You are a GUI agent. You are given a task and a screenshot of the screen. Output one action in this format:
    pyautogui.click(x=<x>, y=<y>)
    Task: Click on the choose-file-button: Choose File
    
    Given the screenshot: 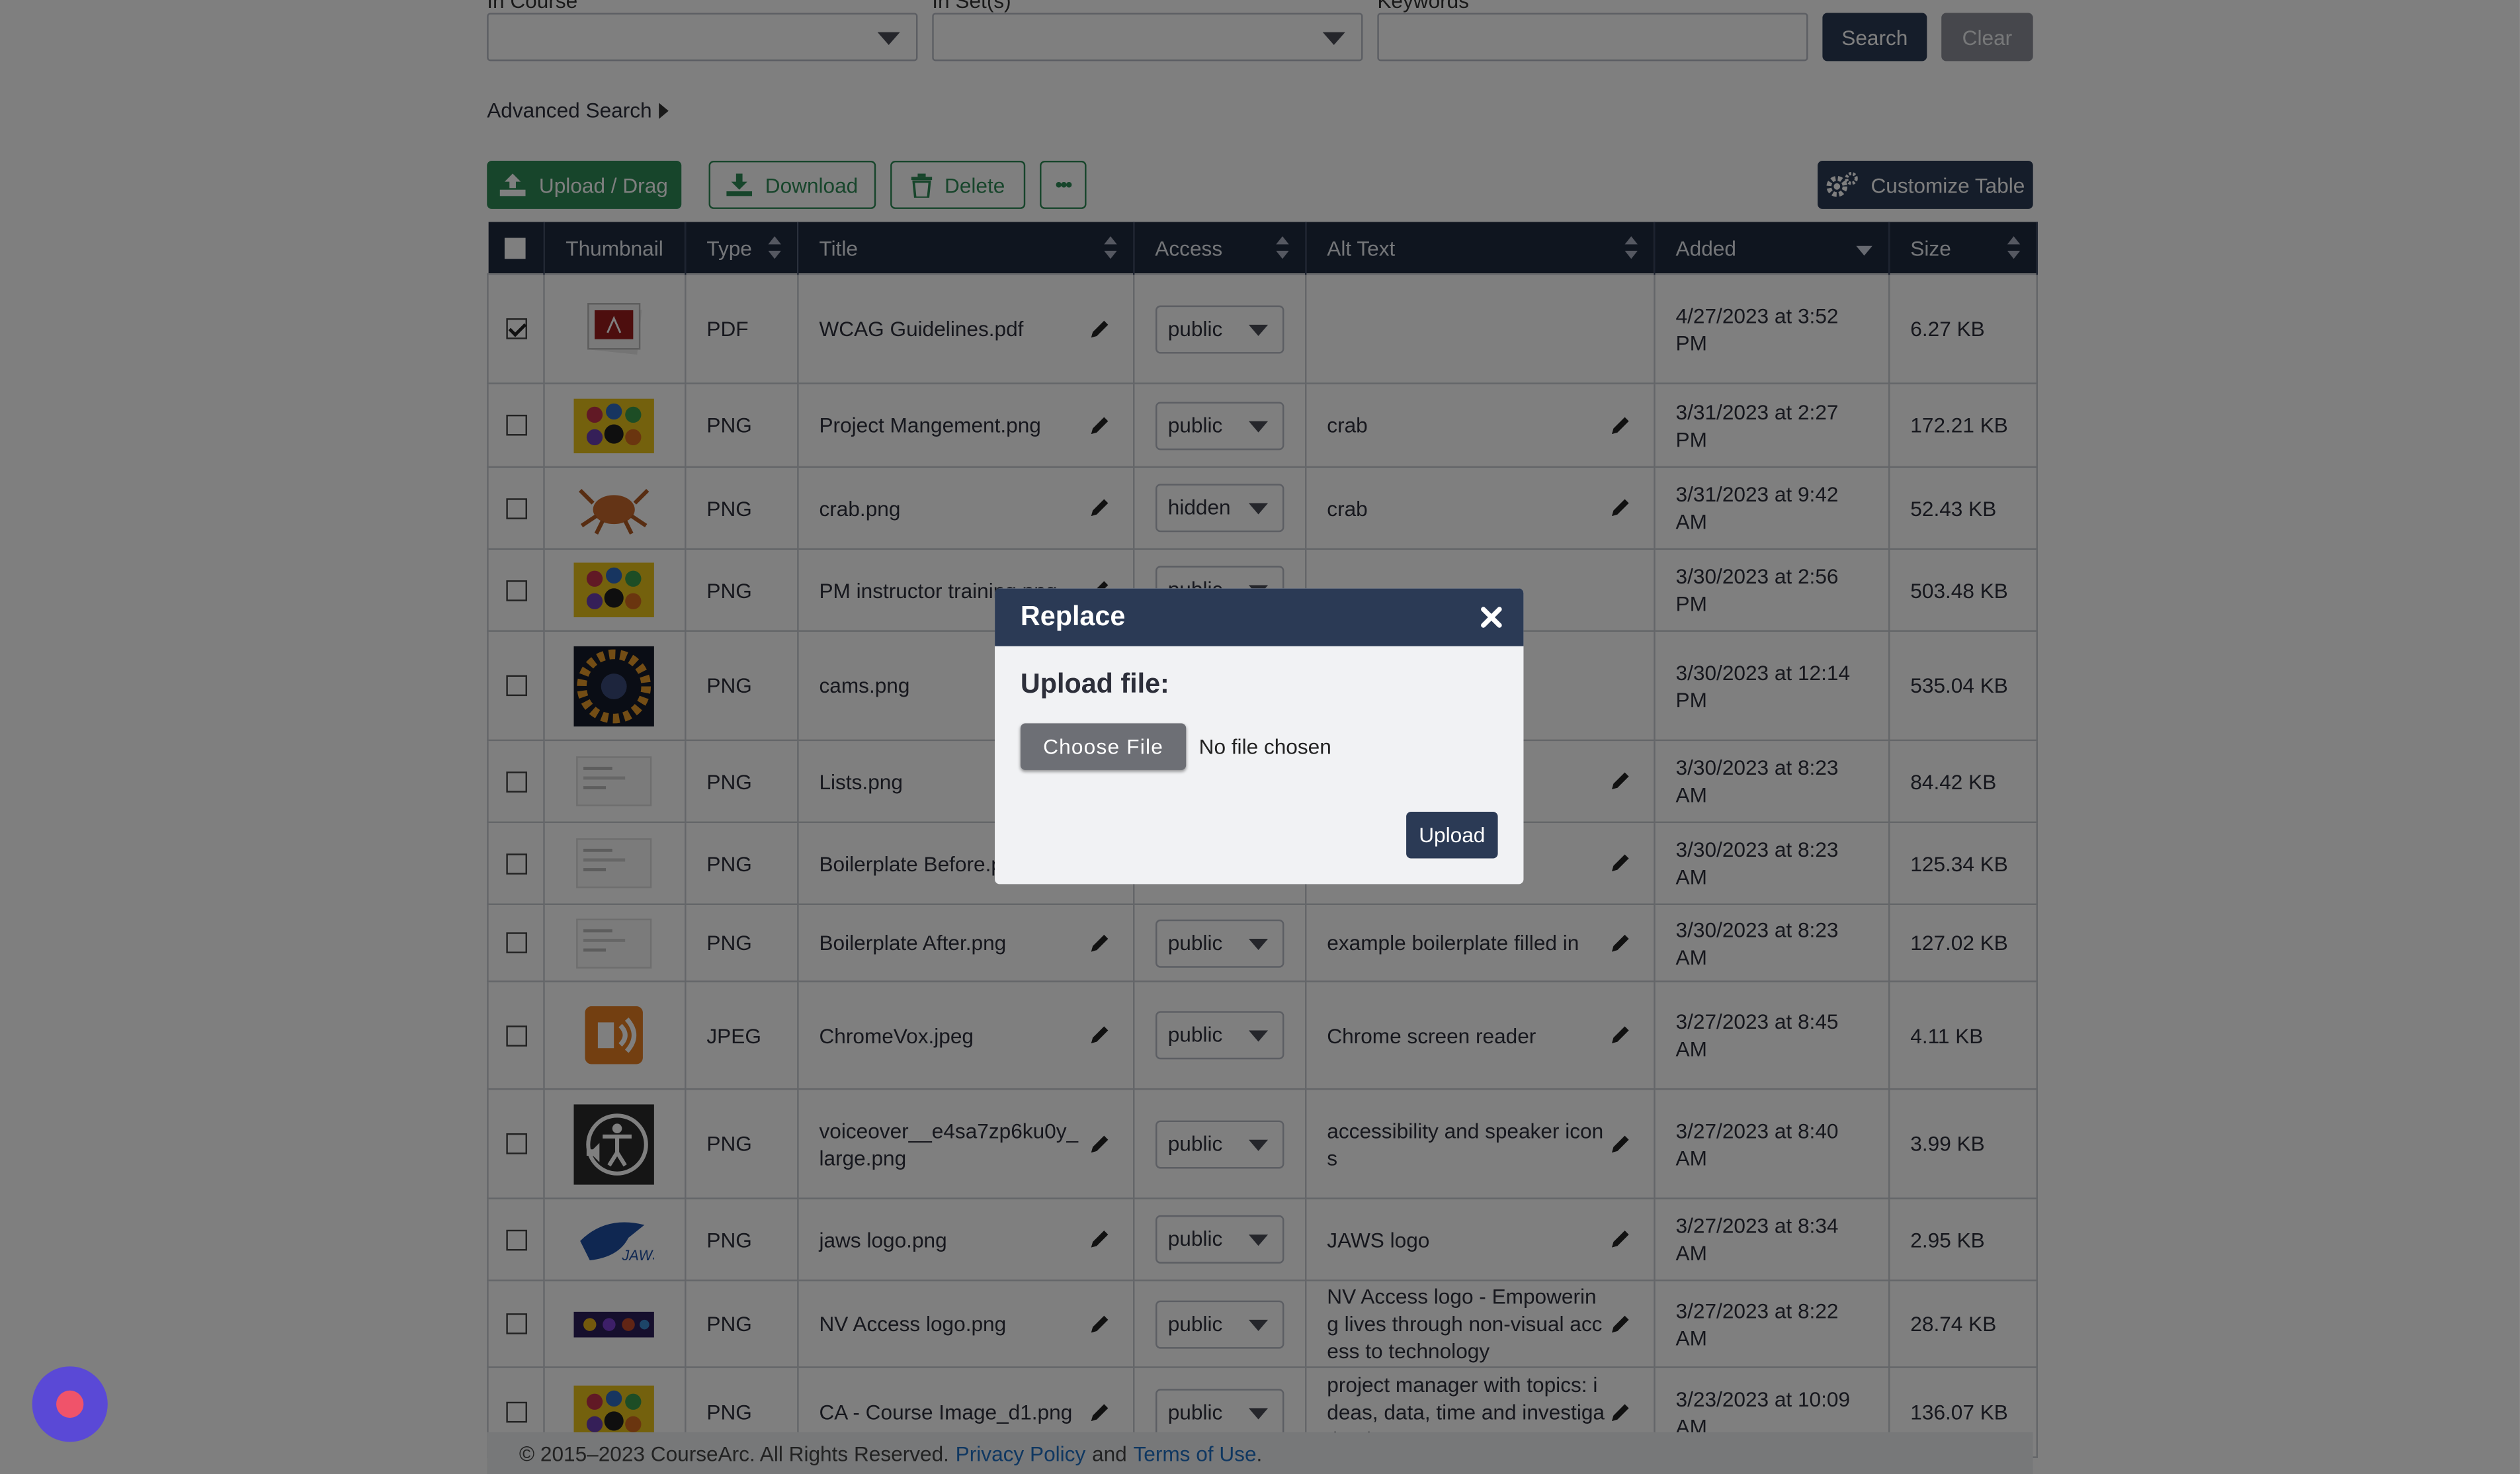 What is the action you would take?
    pyautogui.click(x=1103, y=747)
    